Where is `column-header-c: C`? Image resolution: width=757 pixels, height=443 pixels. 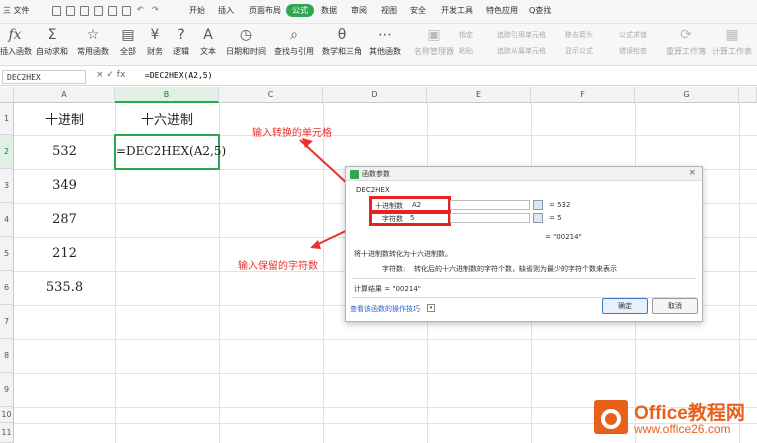
column-header-c: C is located at coordinates (271, 95).